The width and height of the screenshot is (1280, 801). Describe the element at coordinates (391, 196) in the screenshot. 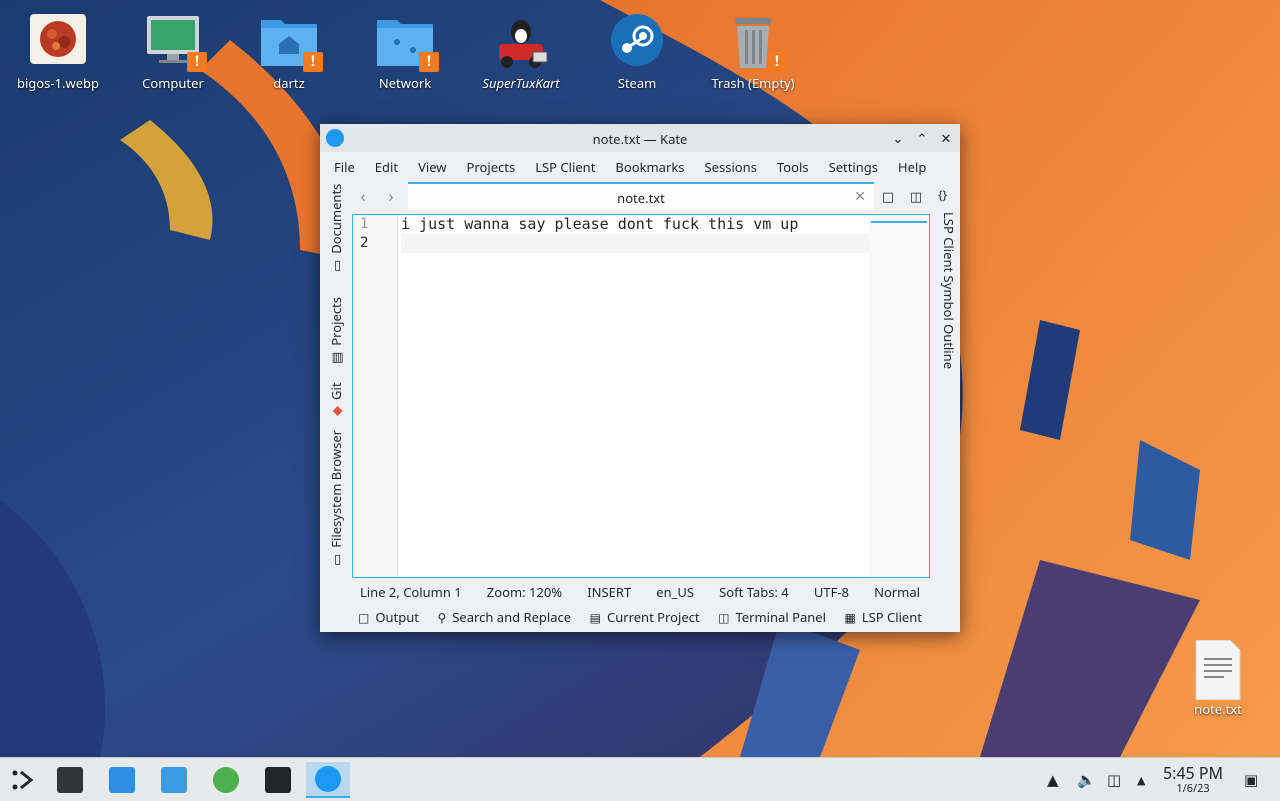

I see `forward-arrow-icon: ›` at that location.